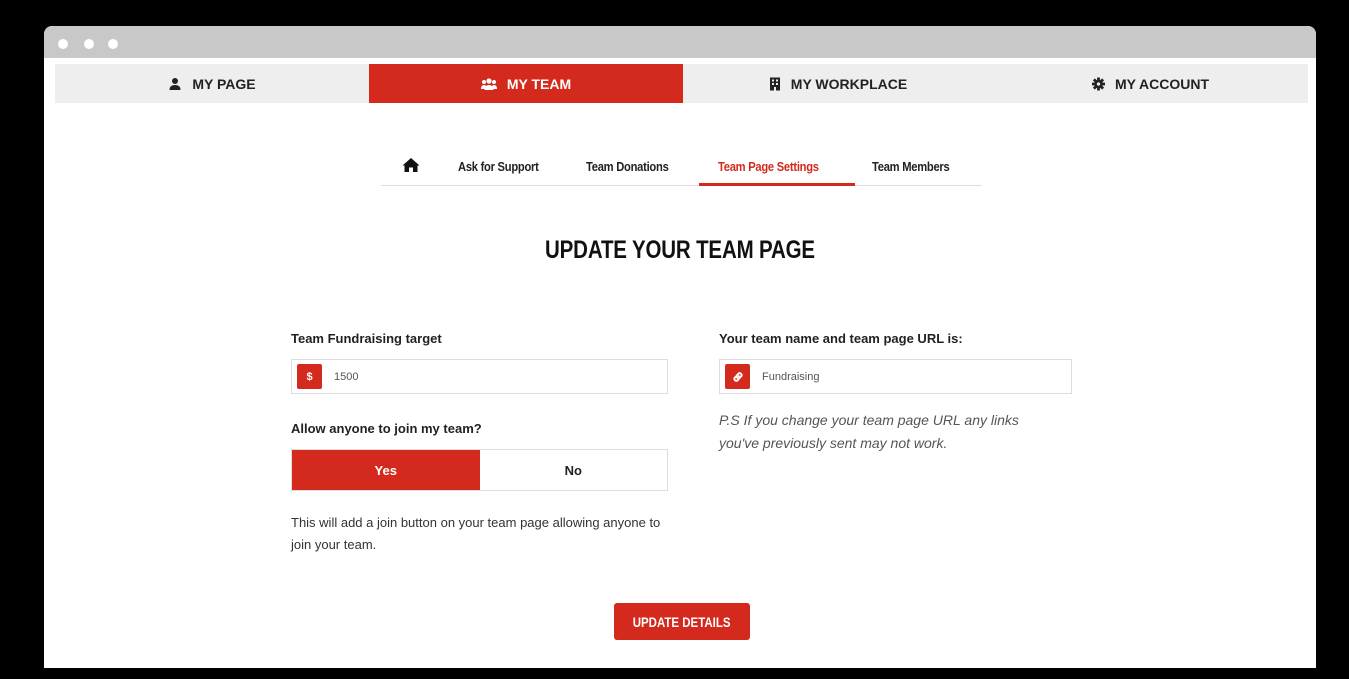 Image resolution: width=1349 pixels, height=679 pixels. I want to click on tab-ask-for-support: Ask for Support, so click(498, 166).